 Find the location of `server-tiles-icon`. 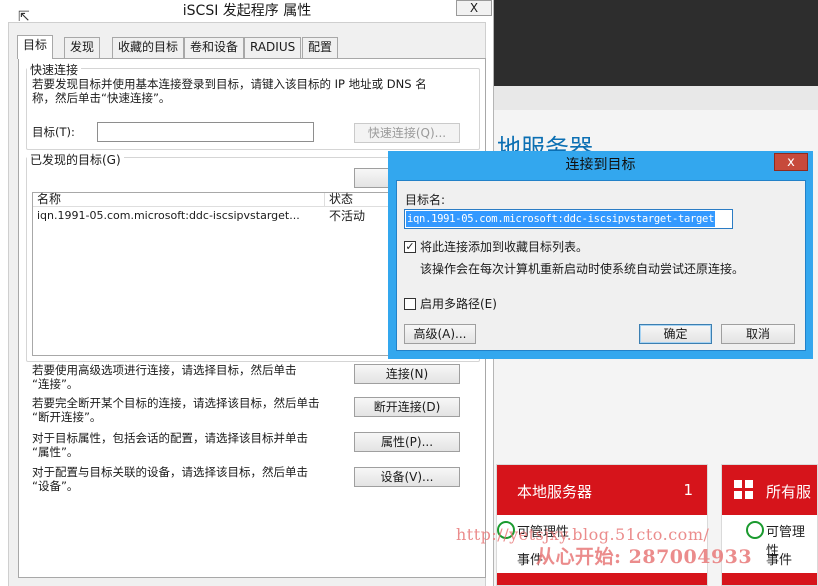

server-tiles-icon is located at coordinates (744, 490).